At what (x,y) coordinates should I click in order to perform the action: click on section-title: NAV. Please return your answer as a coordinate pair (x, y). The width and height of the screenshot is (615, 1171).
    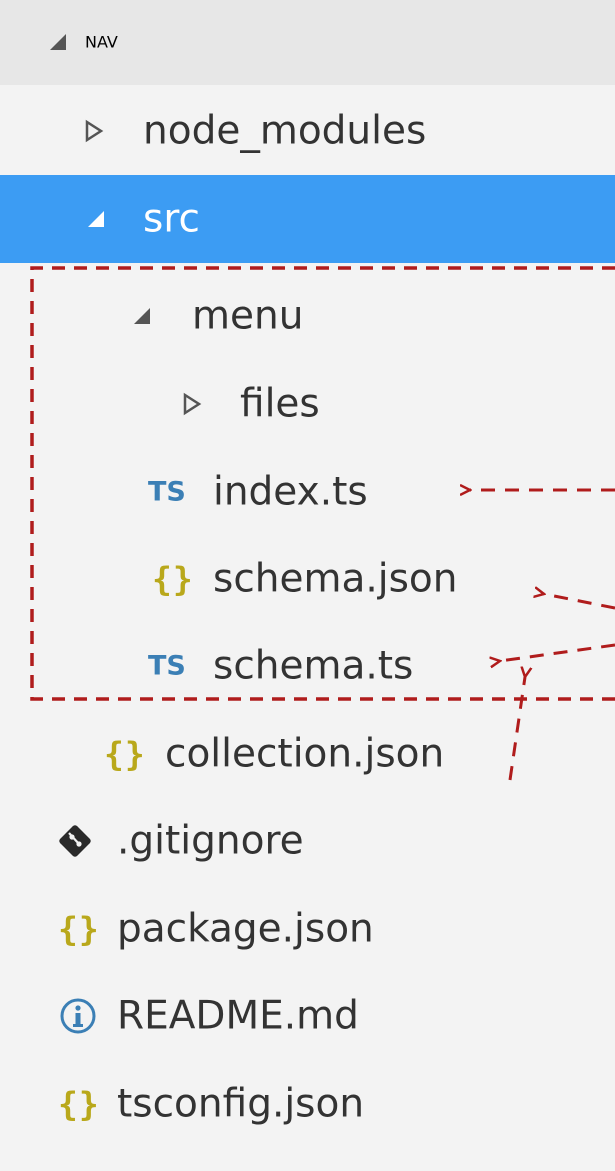
    Looking at the image, I should click on (101, 42).